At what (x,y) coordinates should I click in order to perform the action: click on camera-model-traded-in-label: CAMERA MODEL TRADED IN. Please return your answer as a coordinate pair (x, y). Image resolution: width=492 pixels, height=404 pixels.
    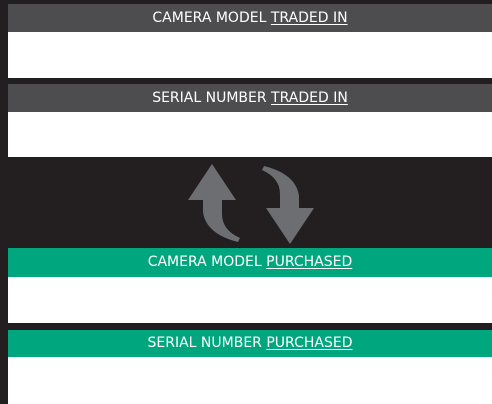
    Looking at the image, I should click on (250, 18).